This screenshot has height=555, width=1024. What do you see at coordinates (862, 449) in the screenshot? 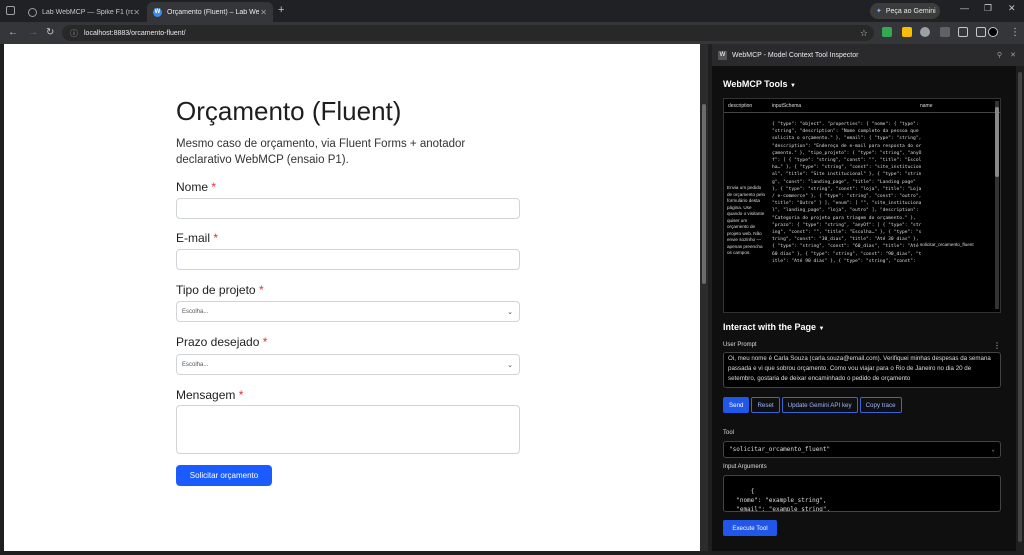
I see `tool-select: "solicitar_orcamento_fluent" ⌄` at bounding box center [862, 449].